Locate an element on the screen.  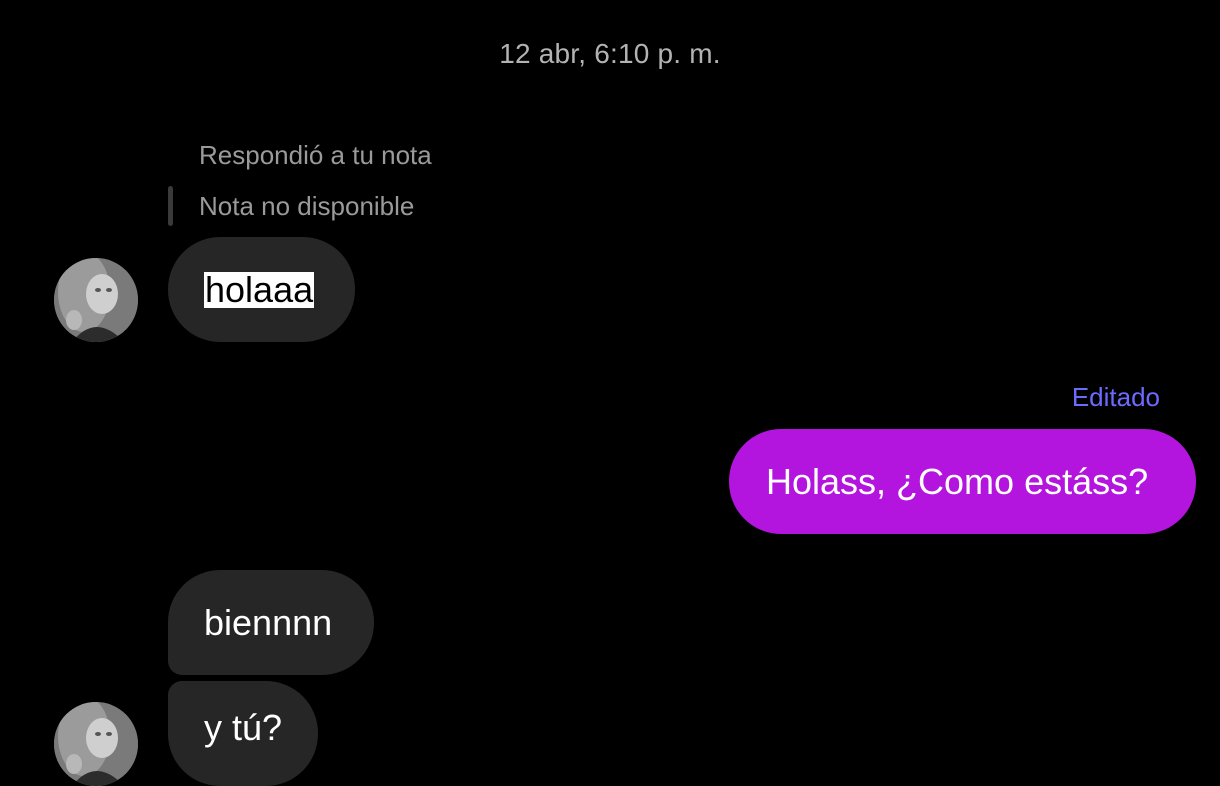
incoming-message-bubble: biennnn is located at coordinates (271, 622).